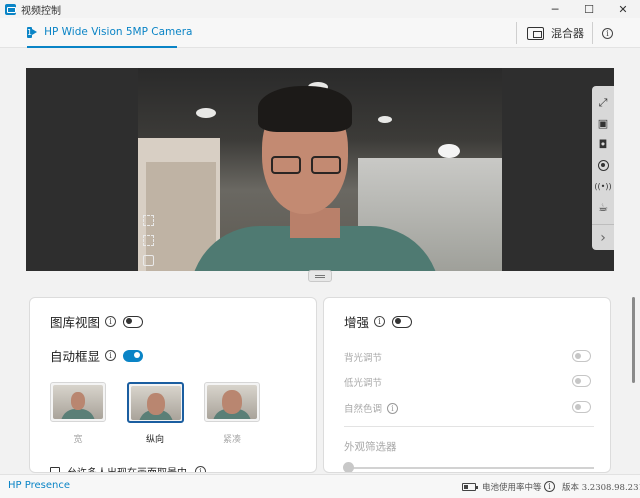  I want to click on backlight-toggle, so click(581, 356).